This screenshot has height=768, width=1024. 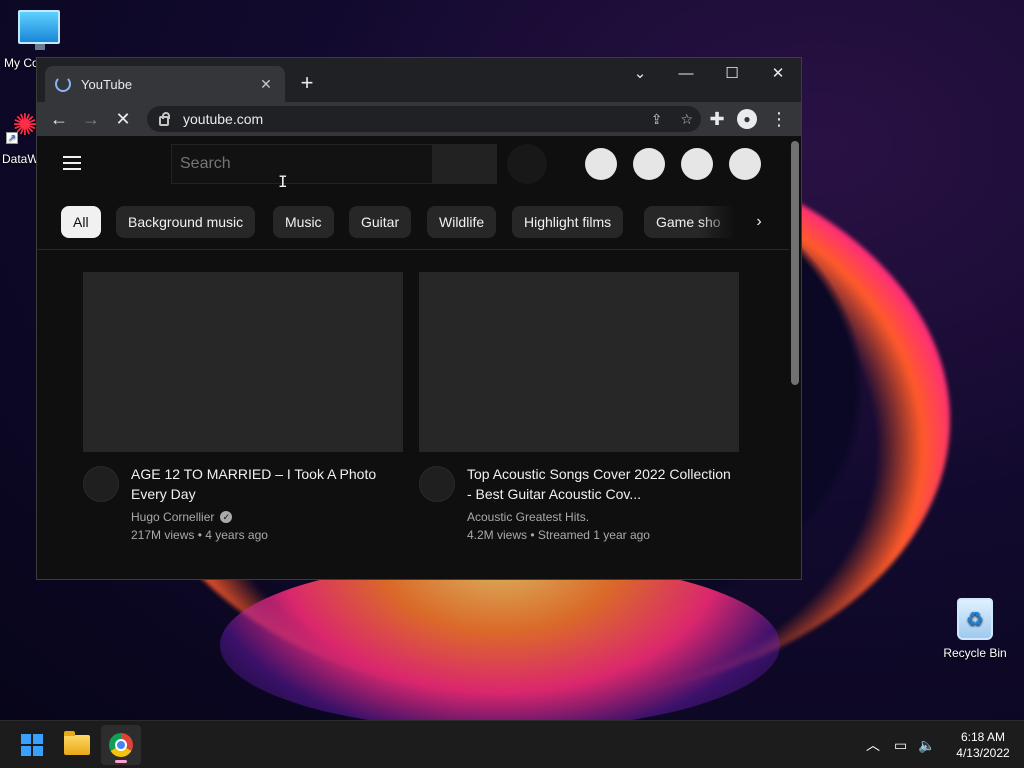 What do you see at coordinates (465, 164) in the screenshot?
I see `search-button` at bounding box center [465, 164].